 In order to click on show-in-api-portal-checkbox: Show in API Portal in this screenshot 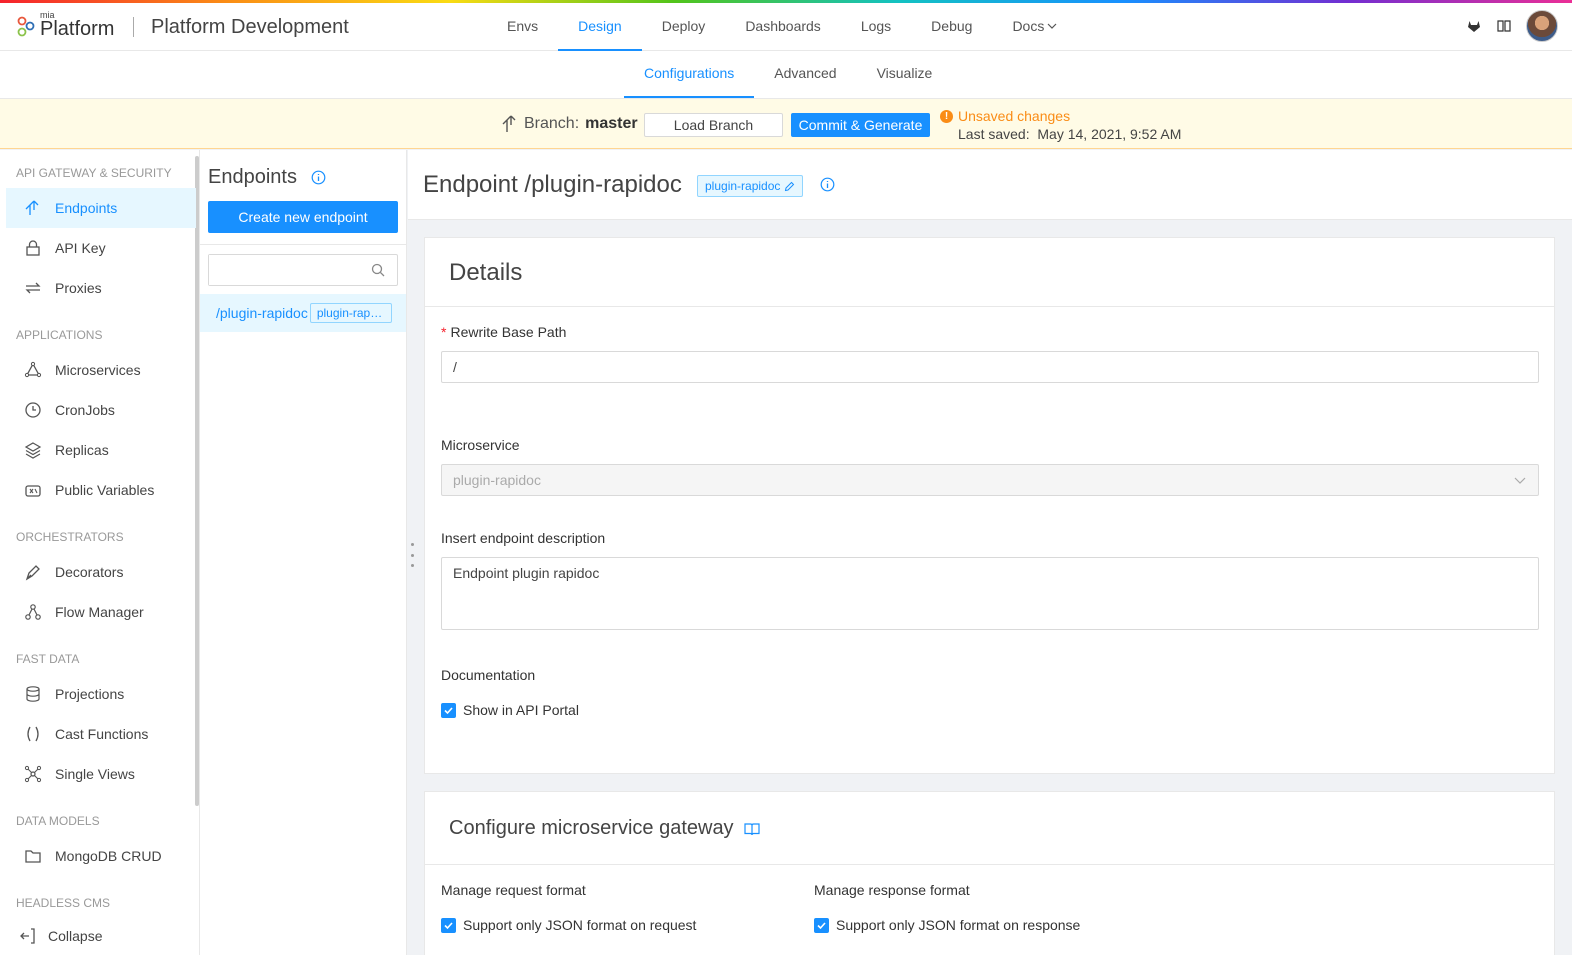, I will do `click(510, 710)`.